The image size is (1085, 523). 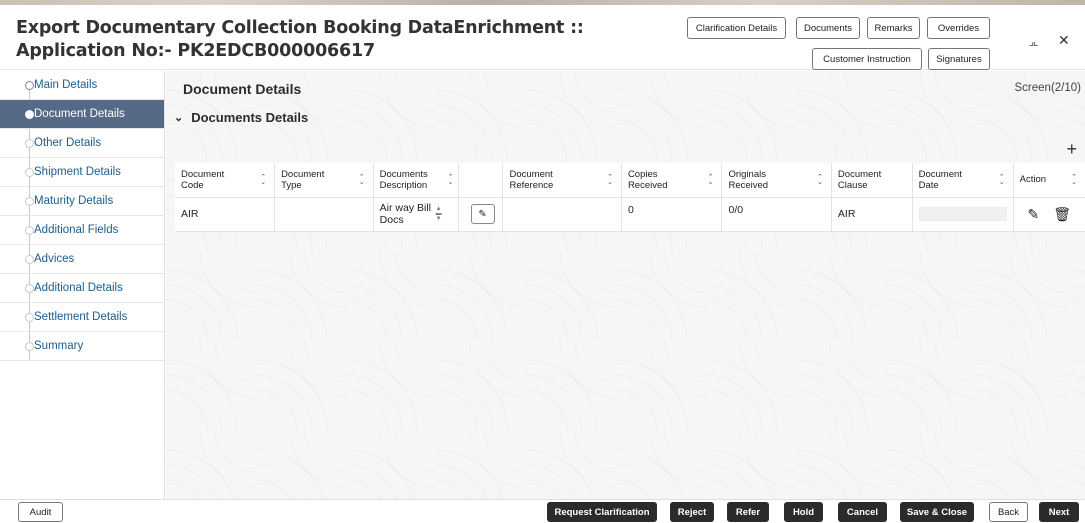 What do you see at coordinates (66, 85) in the screenshot?
I see `sidebar-item-label: Main Details` at bounding box center [66, 85].